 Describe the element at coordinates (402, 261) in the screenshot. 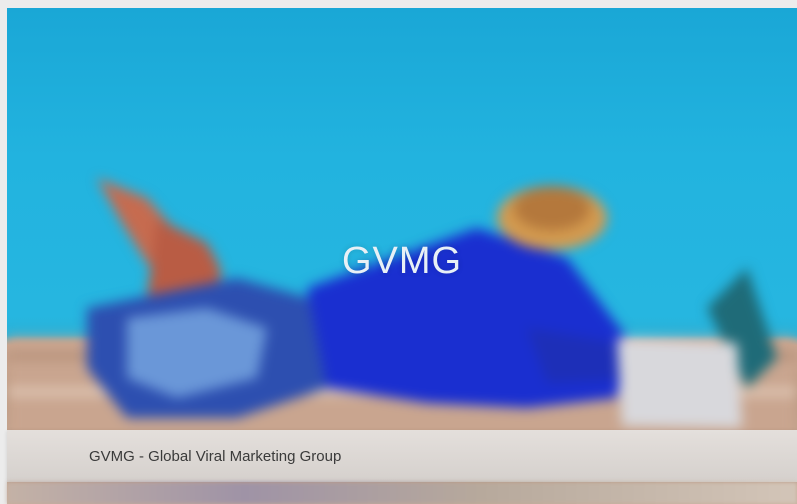

I see `hero-title: GVMG` at that location.